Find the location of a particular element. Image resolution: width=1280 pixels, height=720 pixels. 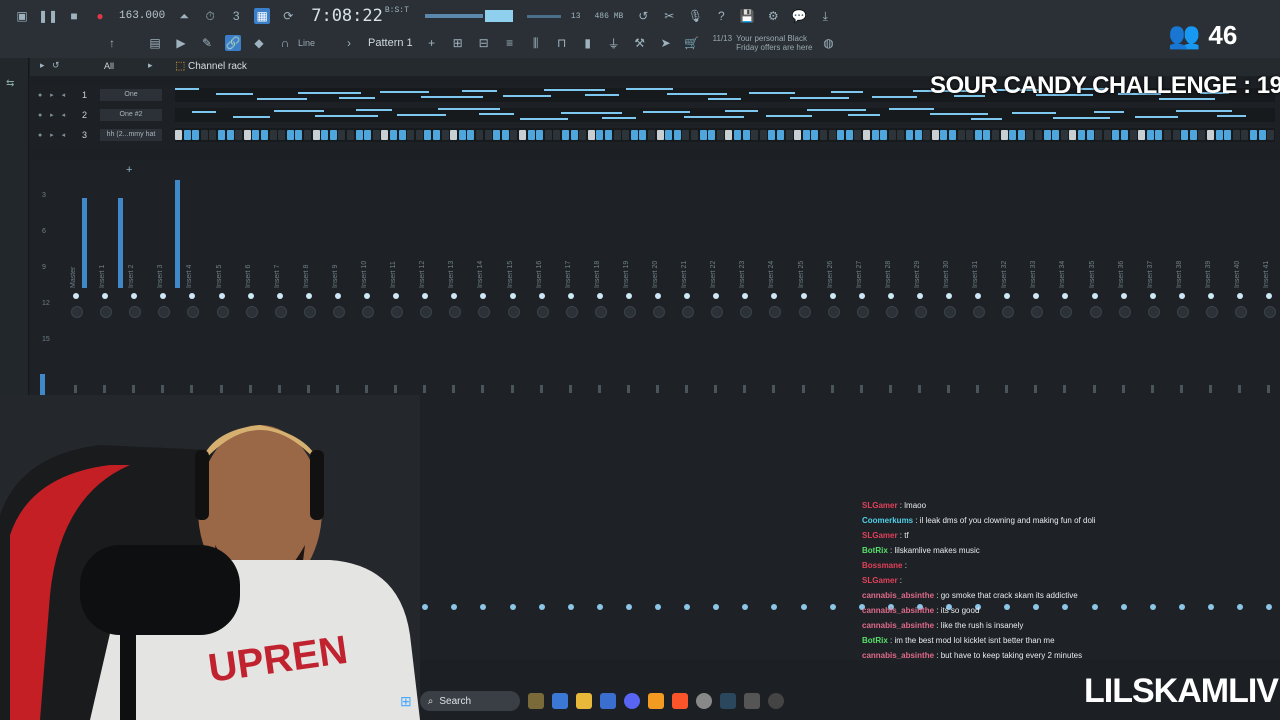

plug-icon: ⏚ is located at coordinates (614, 43).